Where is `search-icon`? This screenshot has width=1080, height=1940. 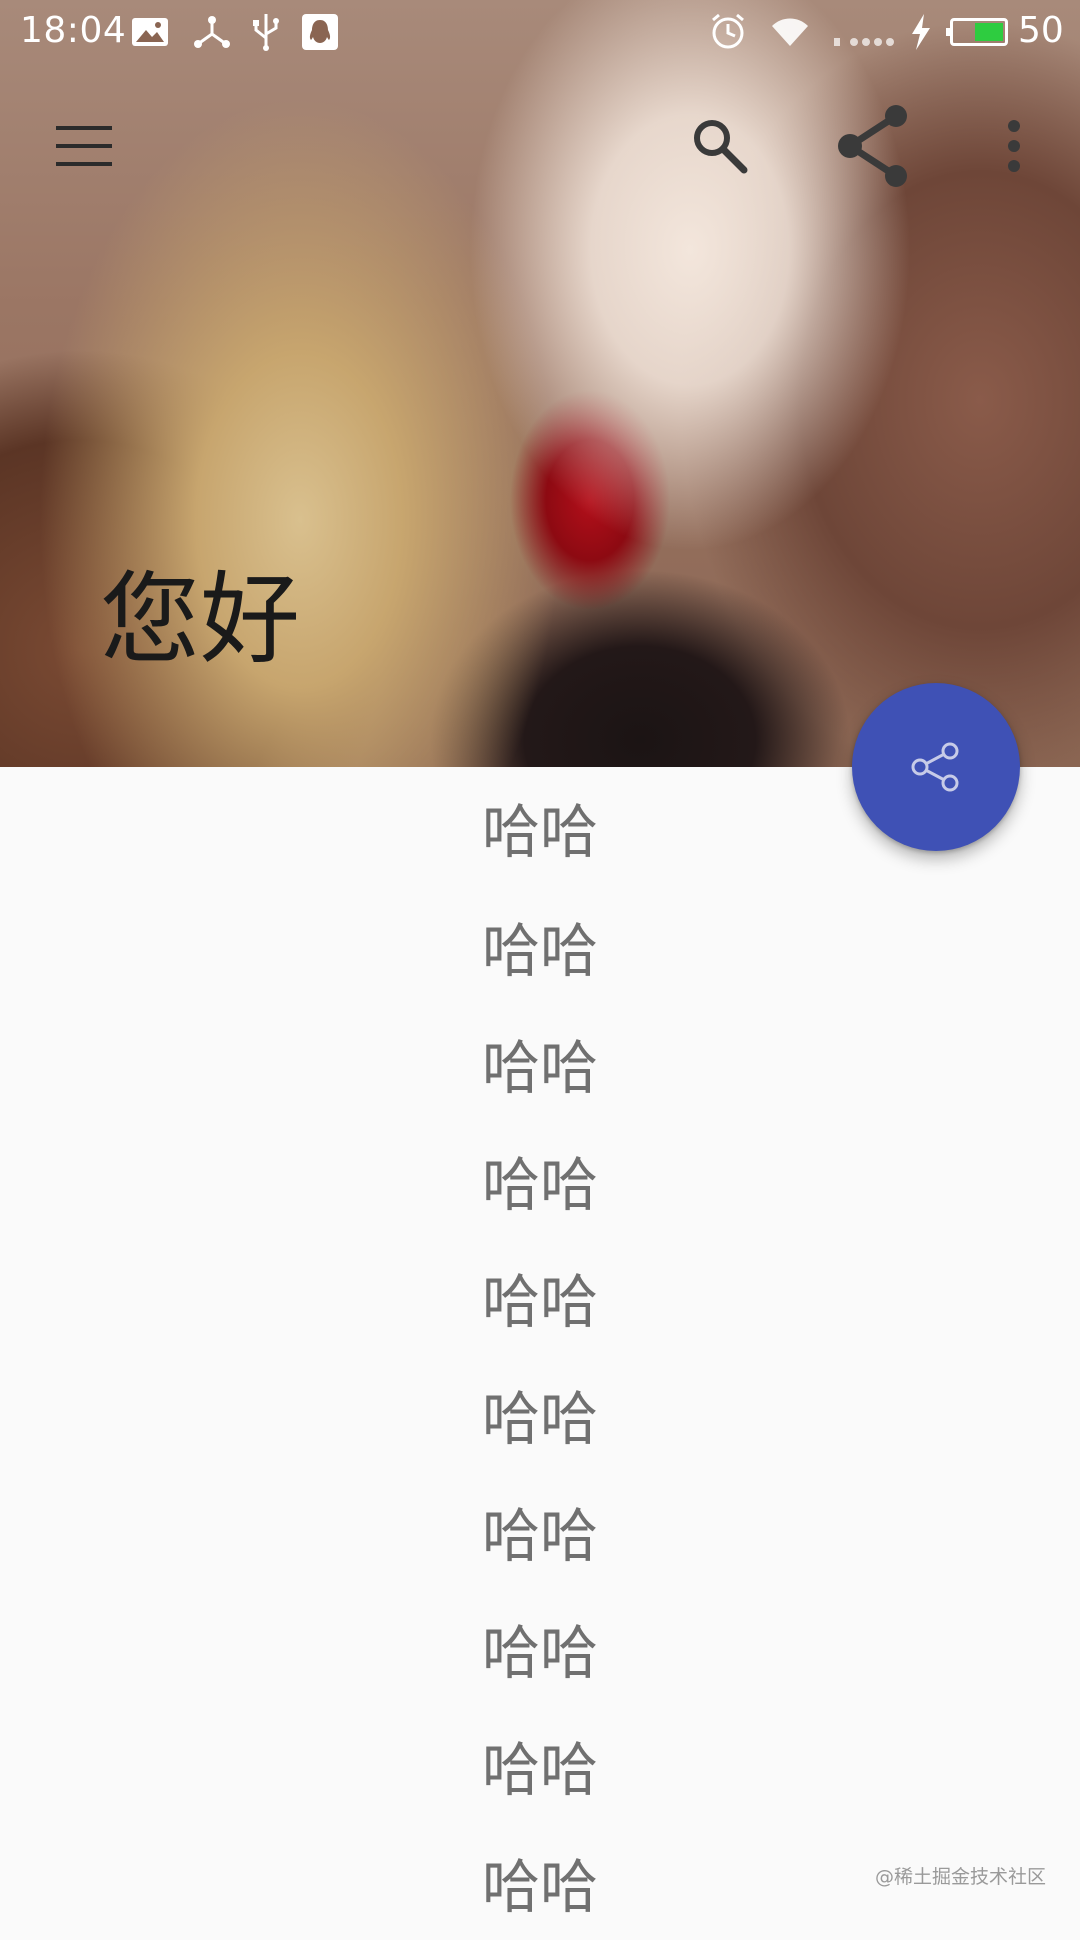 search-icon is located at coordinates (721, 147).